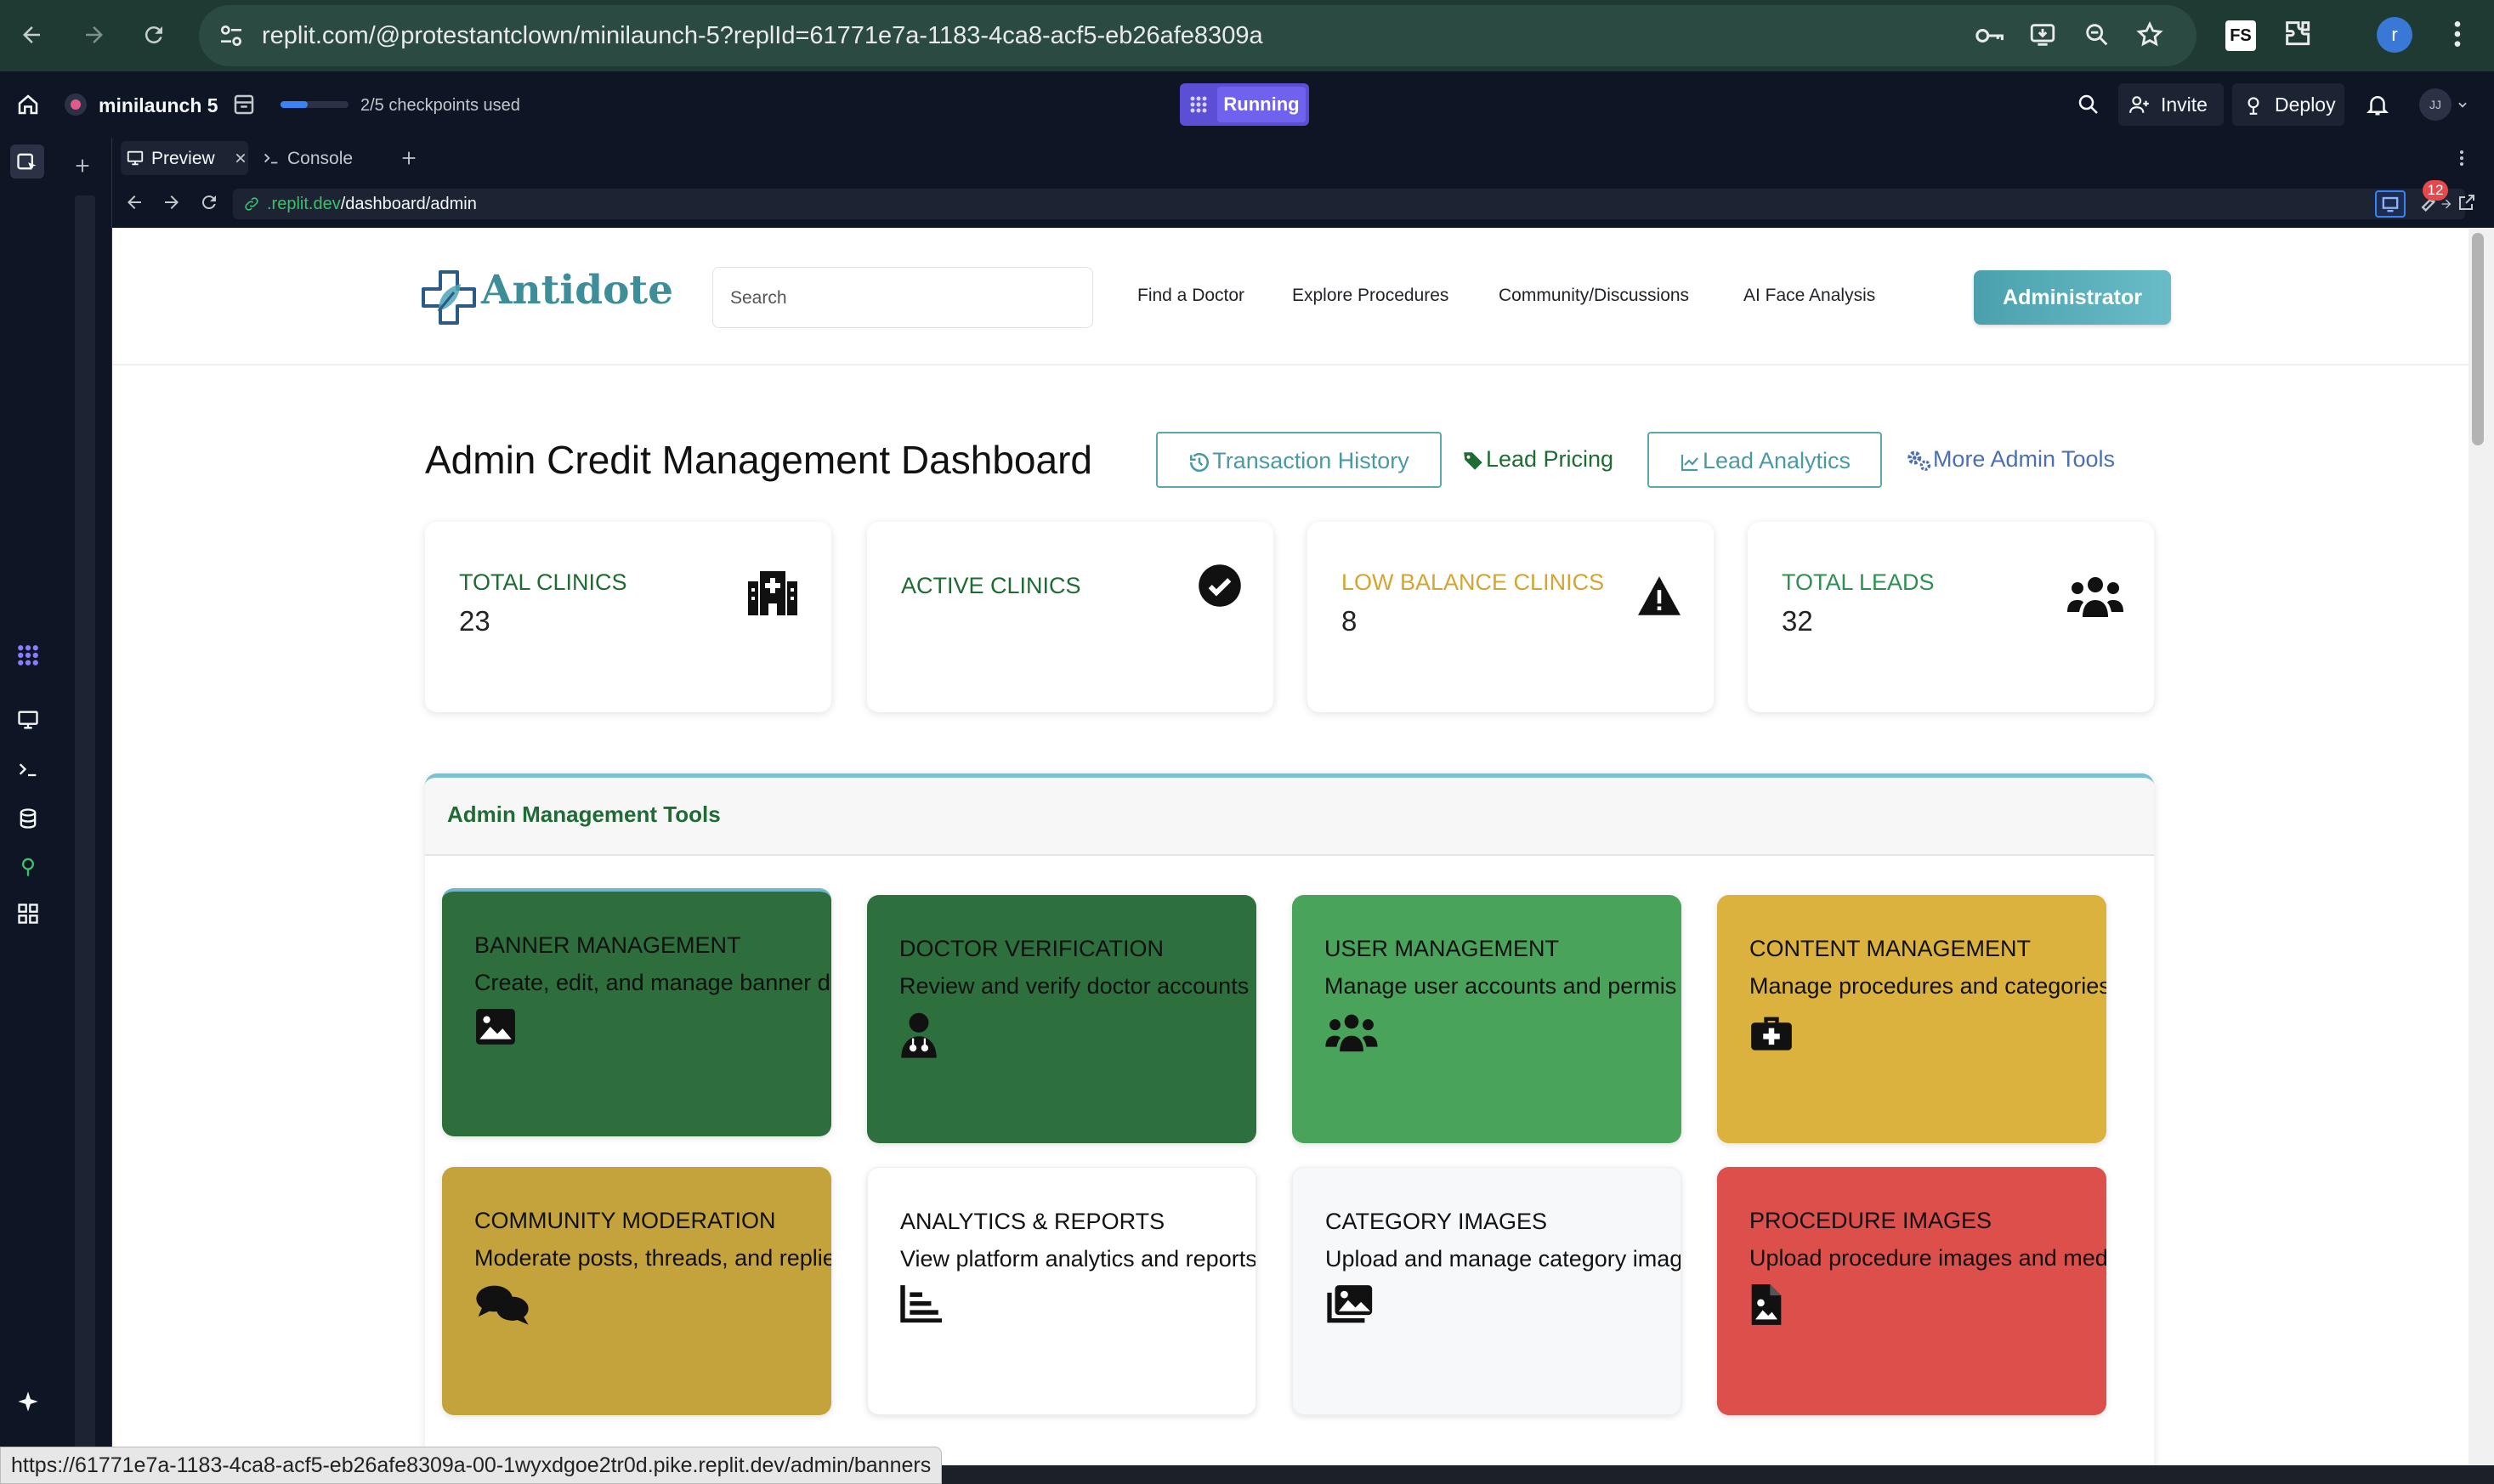  Describe the element at coordinates (2097, 34) in the screenshot. I see `zoom-icon` at that location.